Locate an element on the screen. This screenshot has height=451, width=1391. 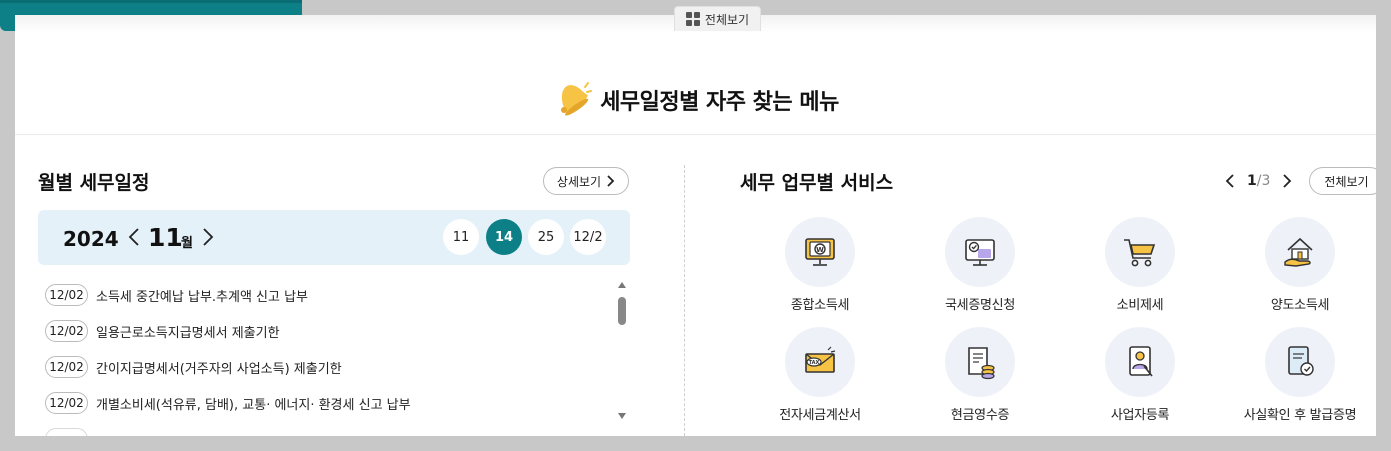
service-transfer-income-tax: 양도소득세 is located at coordinates (1300, 265).